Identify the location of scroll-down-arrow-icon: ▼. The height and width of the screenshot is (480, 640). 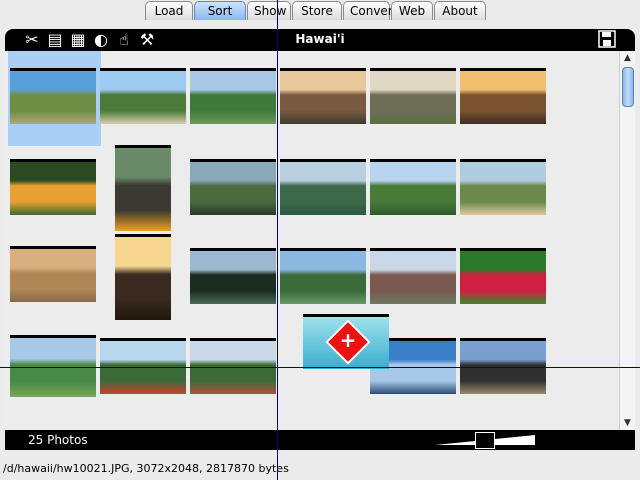
(627, 423).